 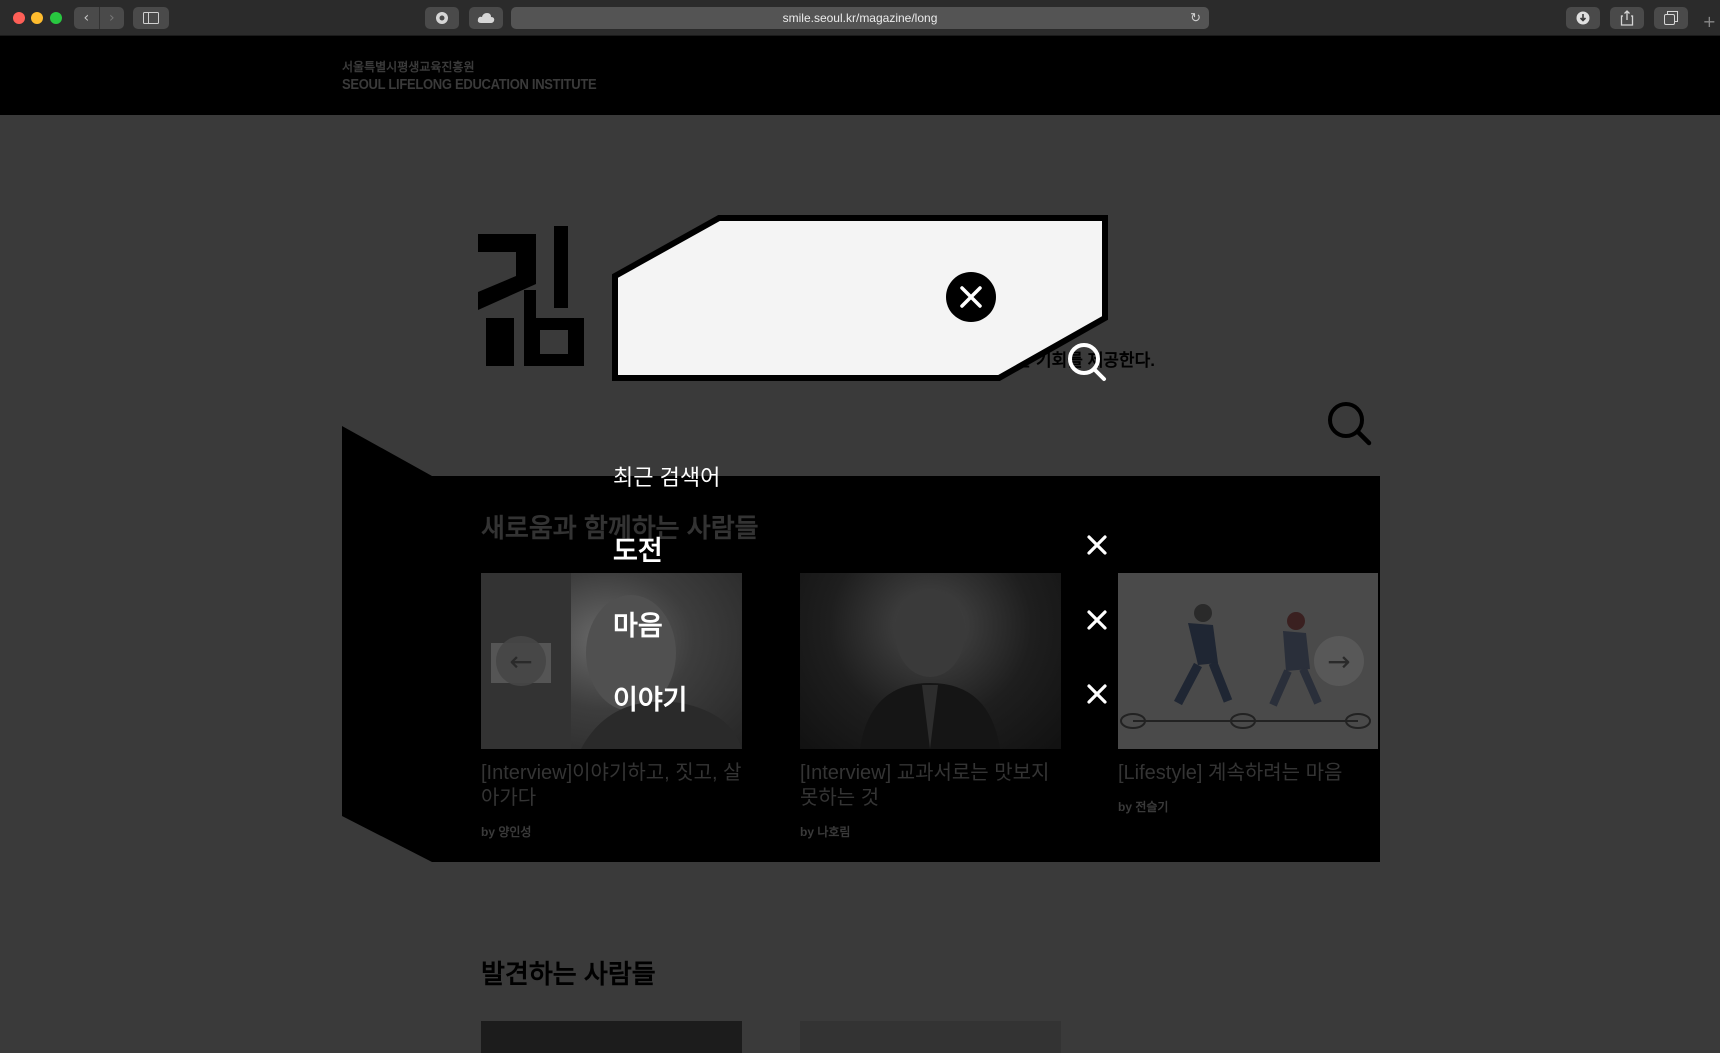 I want to click on sidebar-toggle-button, so click(x=151, y=18).